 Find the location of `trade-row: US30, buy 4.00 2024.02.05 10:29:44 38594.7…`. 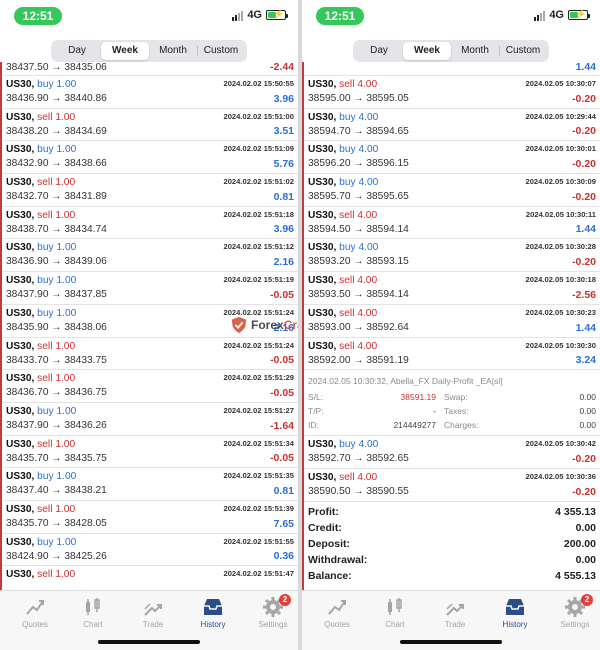

trade-row: US30, buy 4.00 2024.02.05 10:29:44 38594.7… is located at coordinates (452, 125).